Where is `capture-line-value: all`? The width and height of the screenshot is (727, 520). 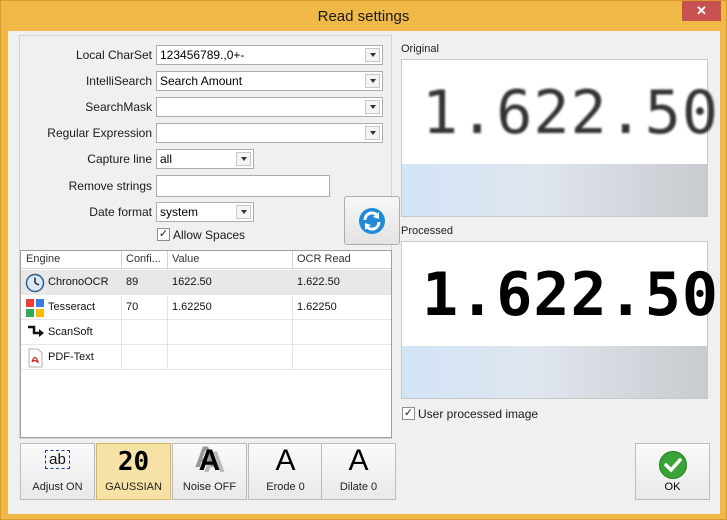 capture-line-value: all is located at coordinates (166, 159).